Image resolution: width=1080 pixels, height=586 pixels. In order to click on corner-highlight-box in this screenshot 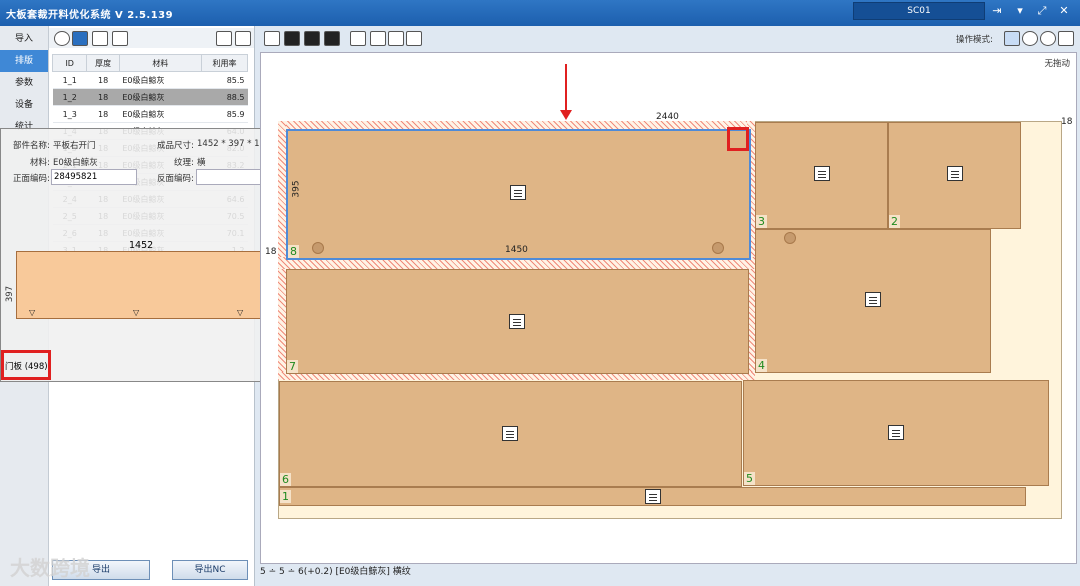, I will do `click(738, 139)`.